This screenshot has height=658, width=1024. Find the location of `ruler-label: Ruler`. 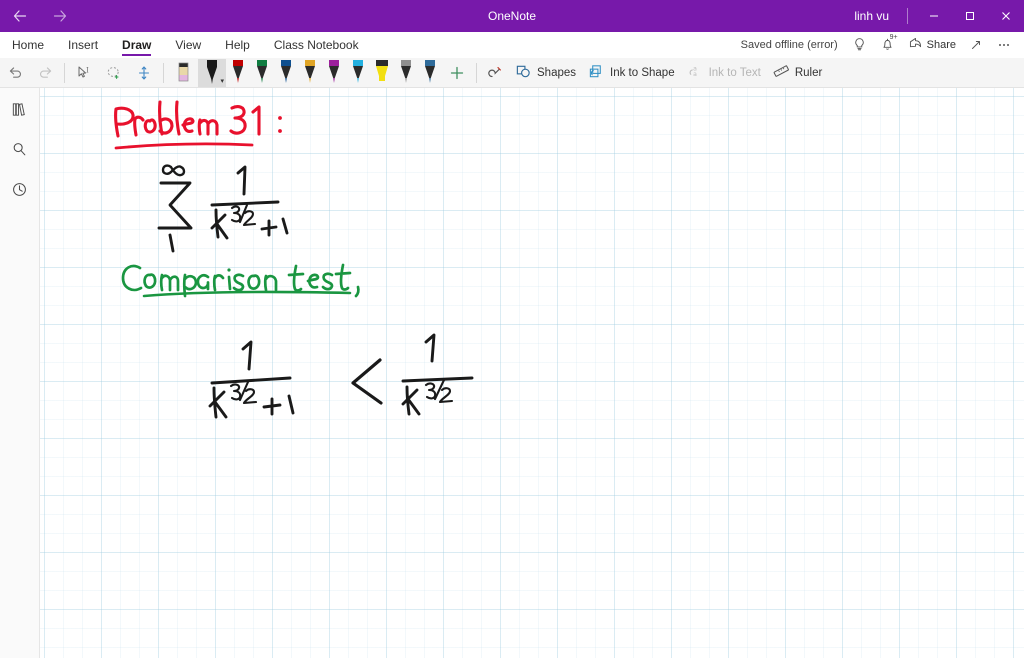

ruler-label: Ruler is located at coordinates (808, 72).